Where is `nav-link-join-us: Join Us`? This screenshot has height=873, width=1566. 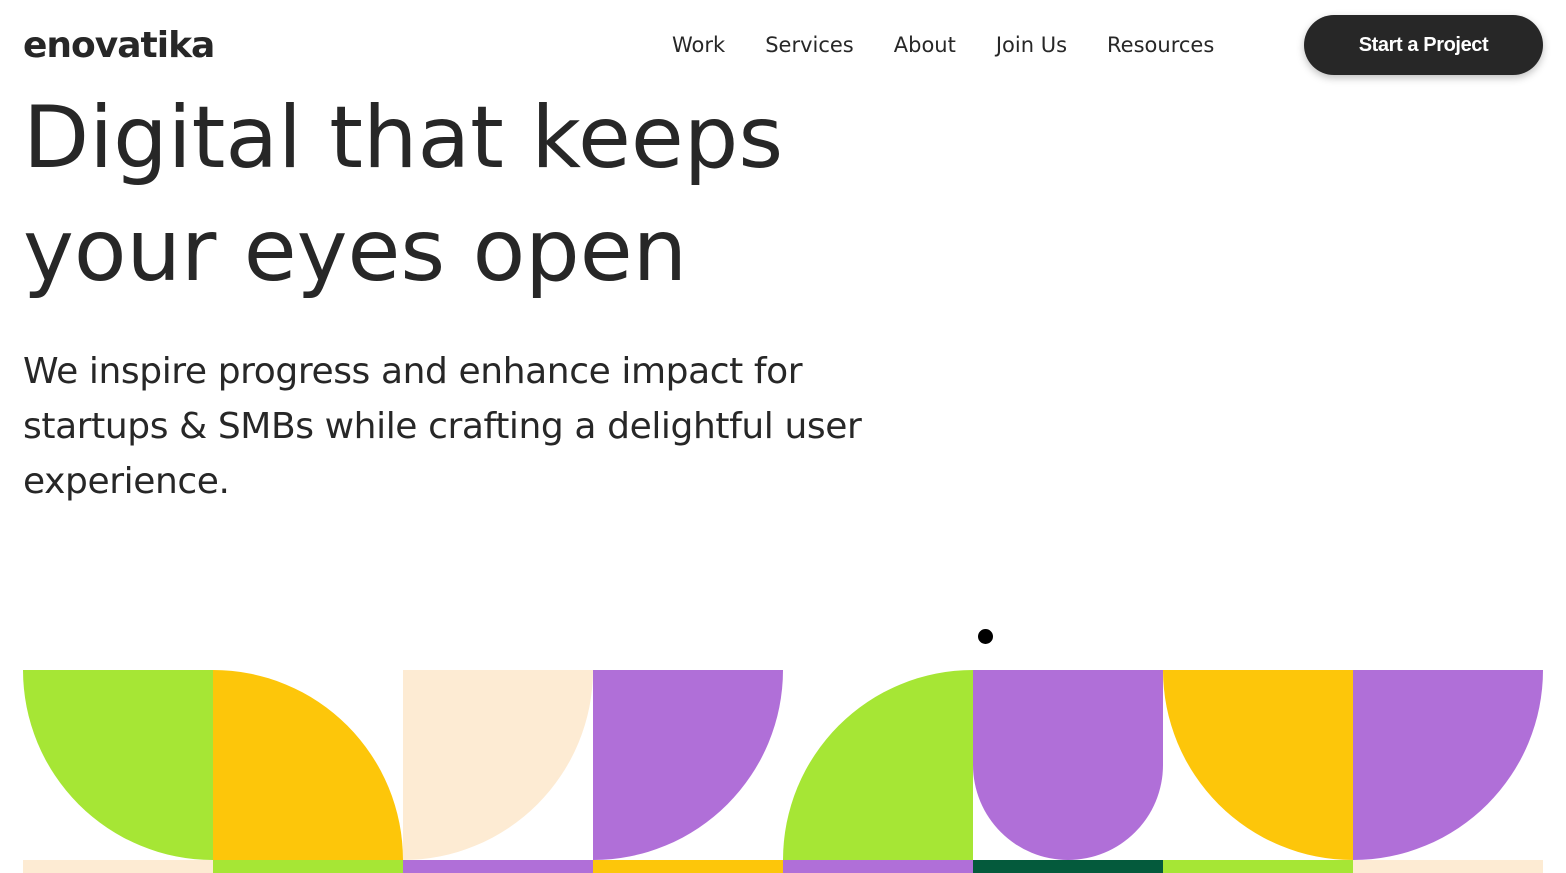 nav-link-join-us: Join Us is located at coordinates (1031, 45).